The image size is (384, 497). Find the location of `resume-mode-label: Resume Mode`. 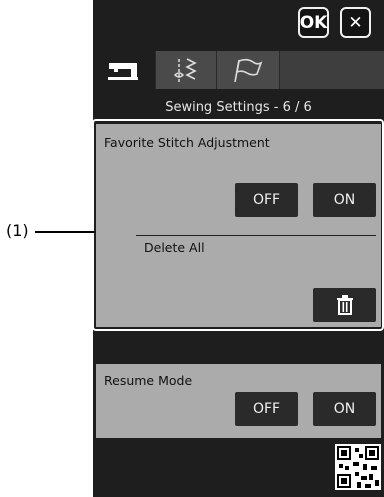

resume-mode-label: Resume Mode is located at coordinates (148, 380).